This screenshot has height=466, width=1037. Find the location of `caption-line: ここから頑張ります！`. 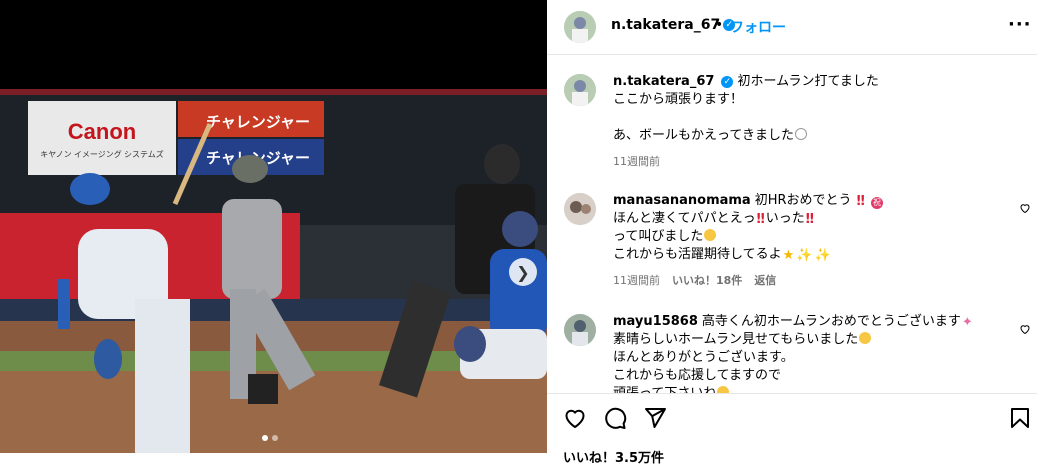

caption-line: ここから頑張ります！ is located at coordinates (678, 99).